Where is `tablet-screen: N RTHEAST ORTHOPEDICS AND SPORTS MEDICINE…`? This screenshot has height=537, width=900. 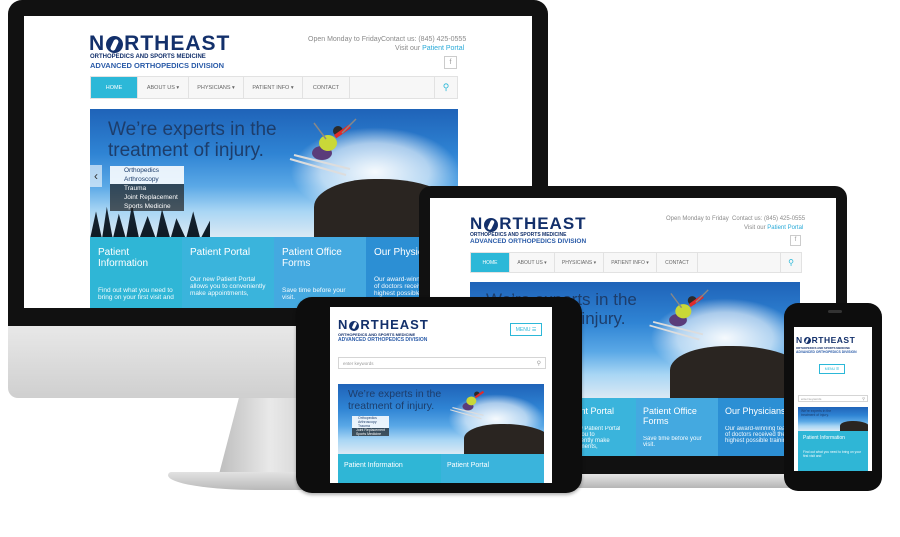
tablet-screen: N RTHEAST ORTHOPEDICS AND SPORTS MEDICINE… is located at coordinates (441, 395).